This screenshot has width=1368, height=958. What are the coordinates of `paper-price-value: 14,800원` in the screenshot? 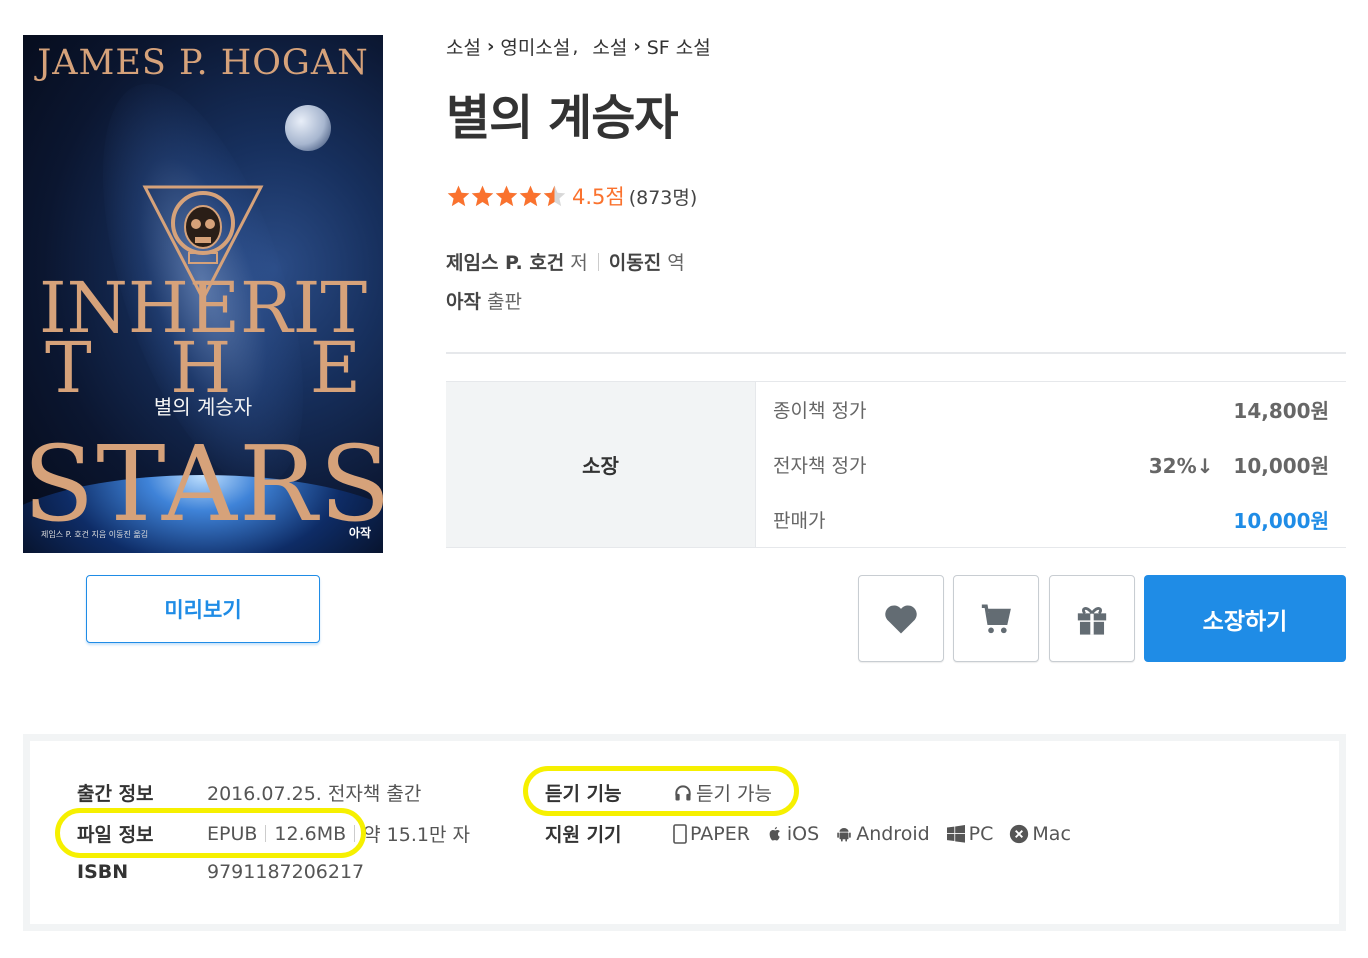 It's located at (1281, 411).